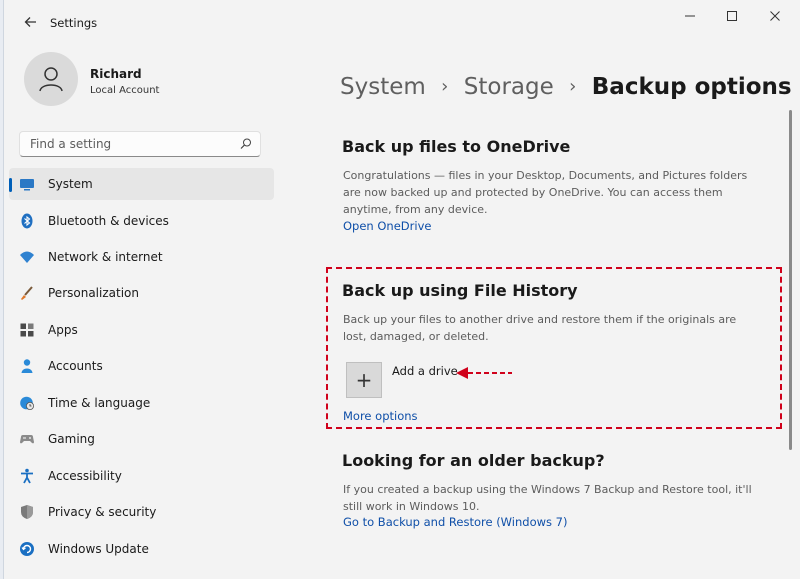 The image size is (800, 579). I want to click on apps-icon, so click(27, 330).